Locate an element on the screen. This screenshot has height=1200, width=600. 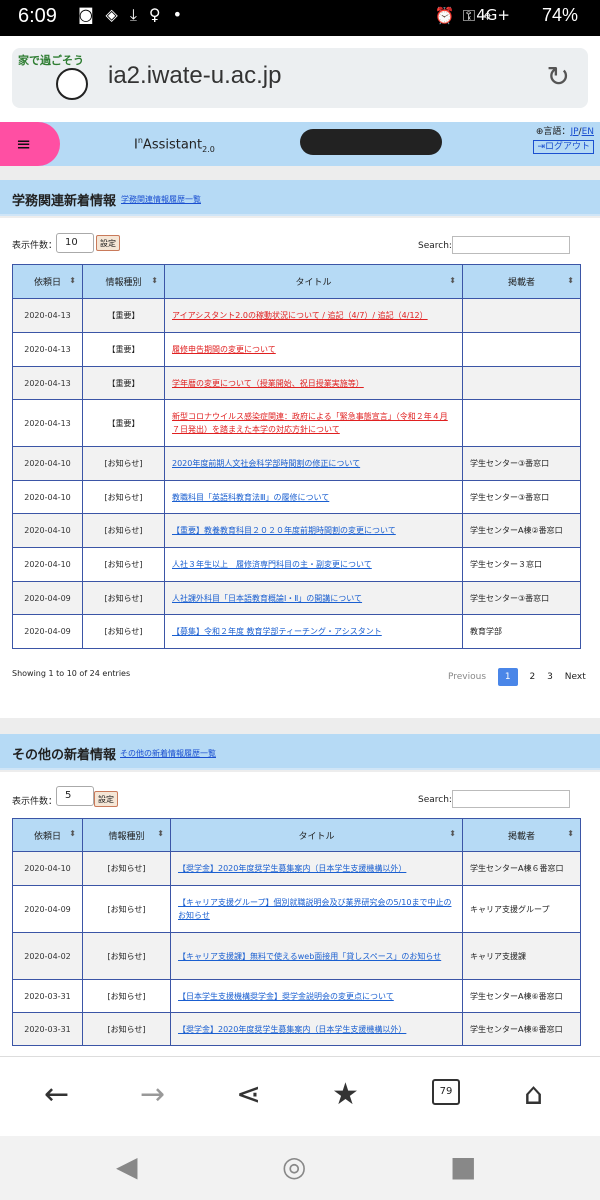
bookmarks-icon: ★ is located at coordinates (345, 1094).